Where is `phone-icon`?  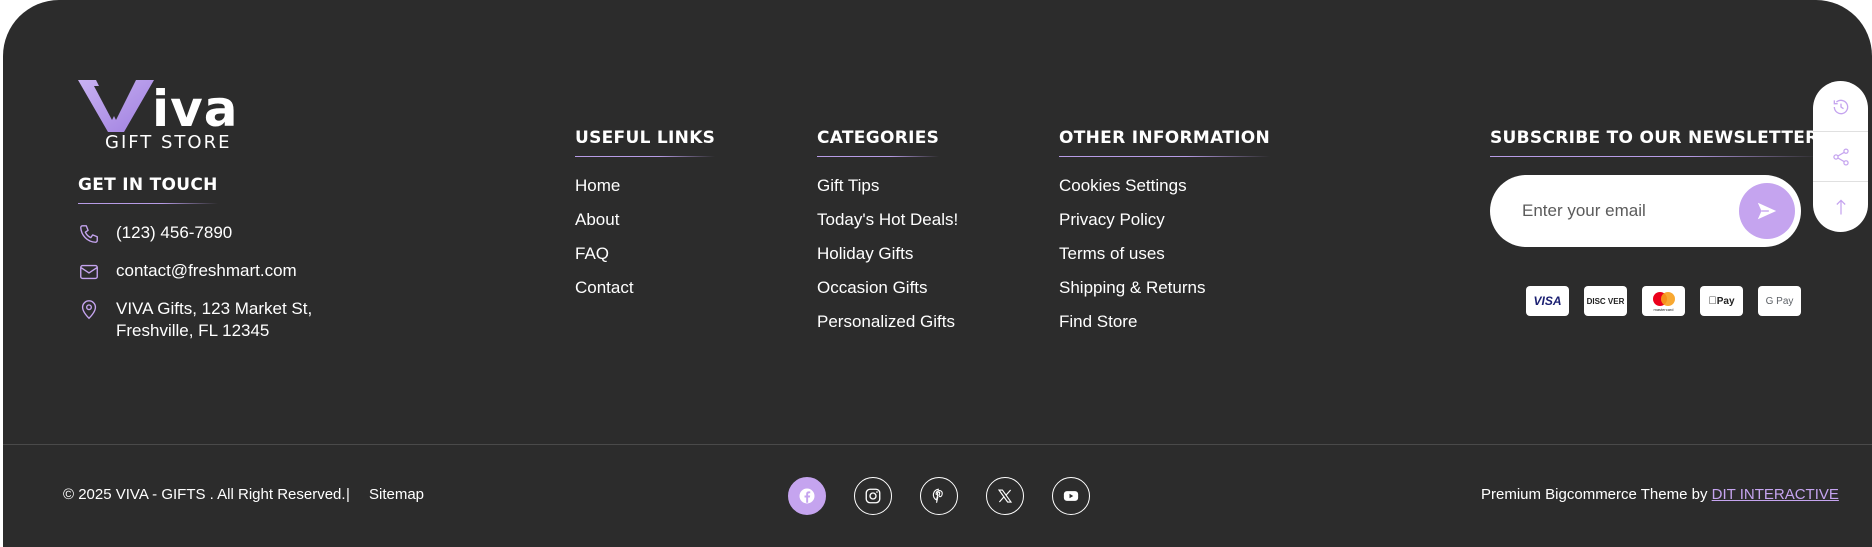 phone-icon is located at coordinates (89, 234).